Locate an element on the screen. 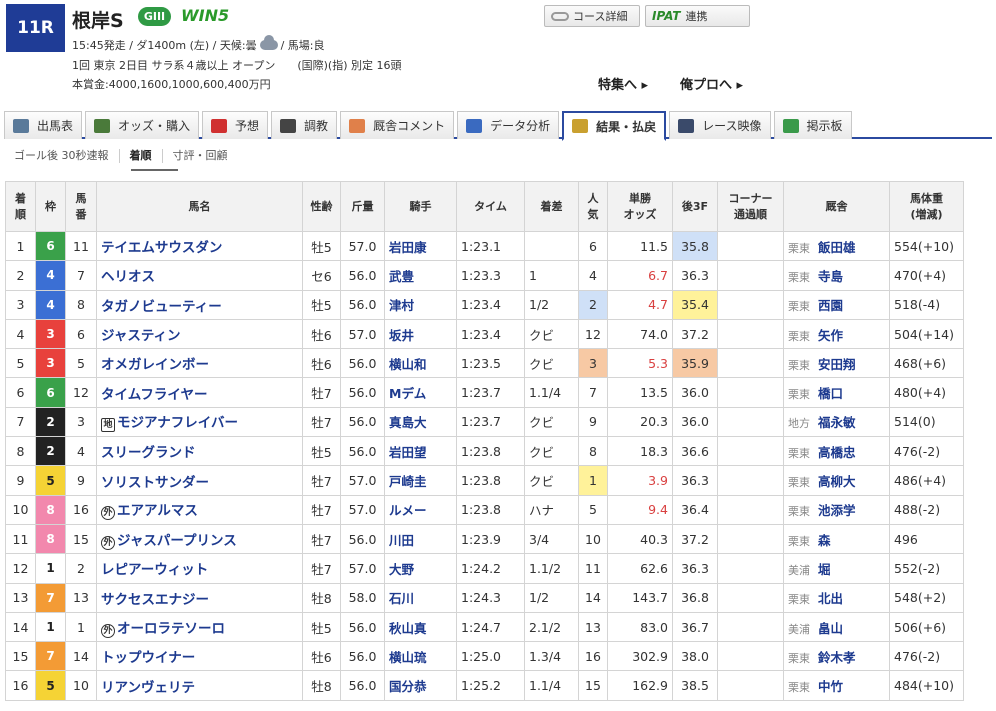  horse-name-link: モジアナフレイバー is located at coordinates (177, 423).